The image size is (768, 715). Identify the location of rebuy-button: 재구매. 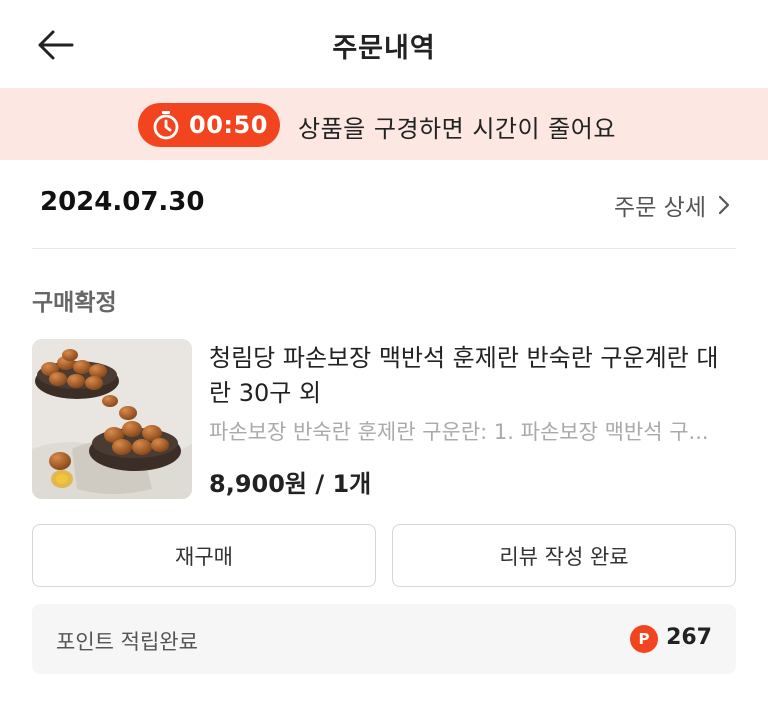
(204, 555).